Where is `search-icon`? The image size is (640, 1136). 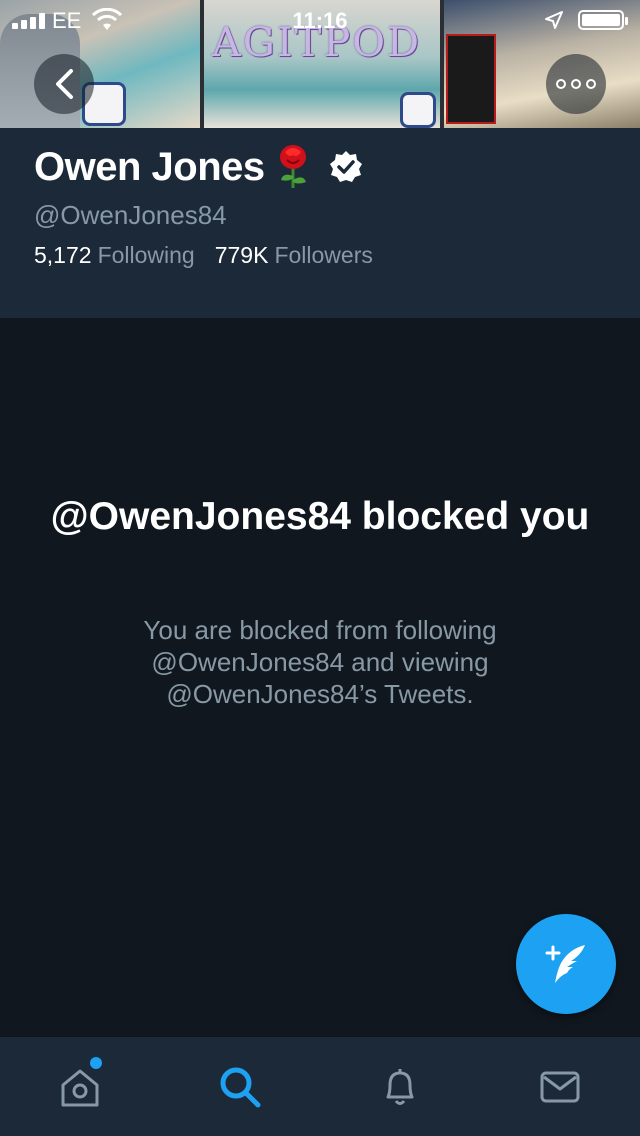 search-icon is located at coordinates (240, 1087).